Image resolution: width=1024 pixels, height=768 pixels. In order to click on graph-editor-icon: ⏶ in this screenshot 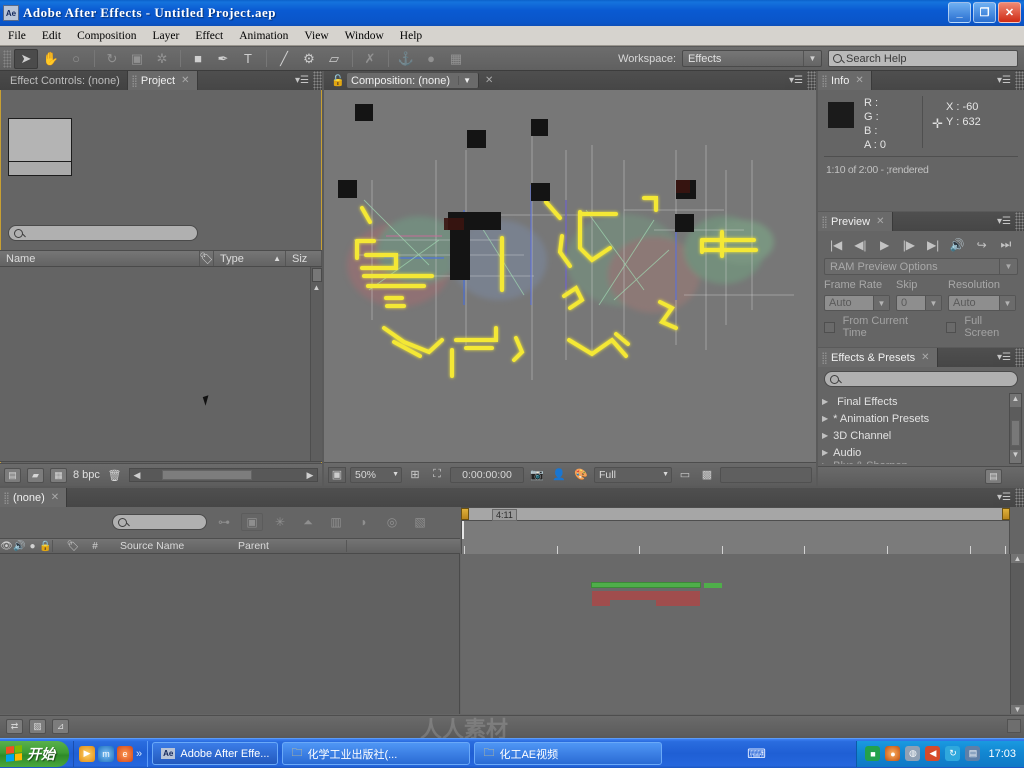, I will do `click(308, 522)`.